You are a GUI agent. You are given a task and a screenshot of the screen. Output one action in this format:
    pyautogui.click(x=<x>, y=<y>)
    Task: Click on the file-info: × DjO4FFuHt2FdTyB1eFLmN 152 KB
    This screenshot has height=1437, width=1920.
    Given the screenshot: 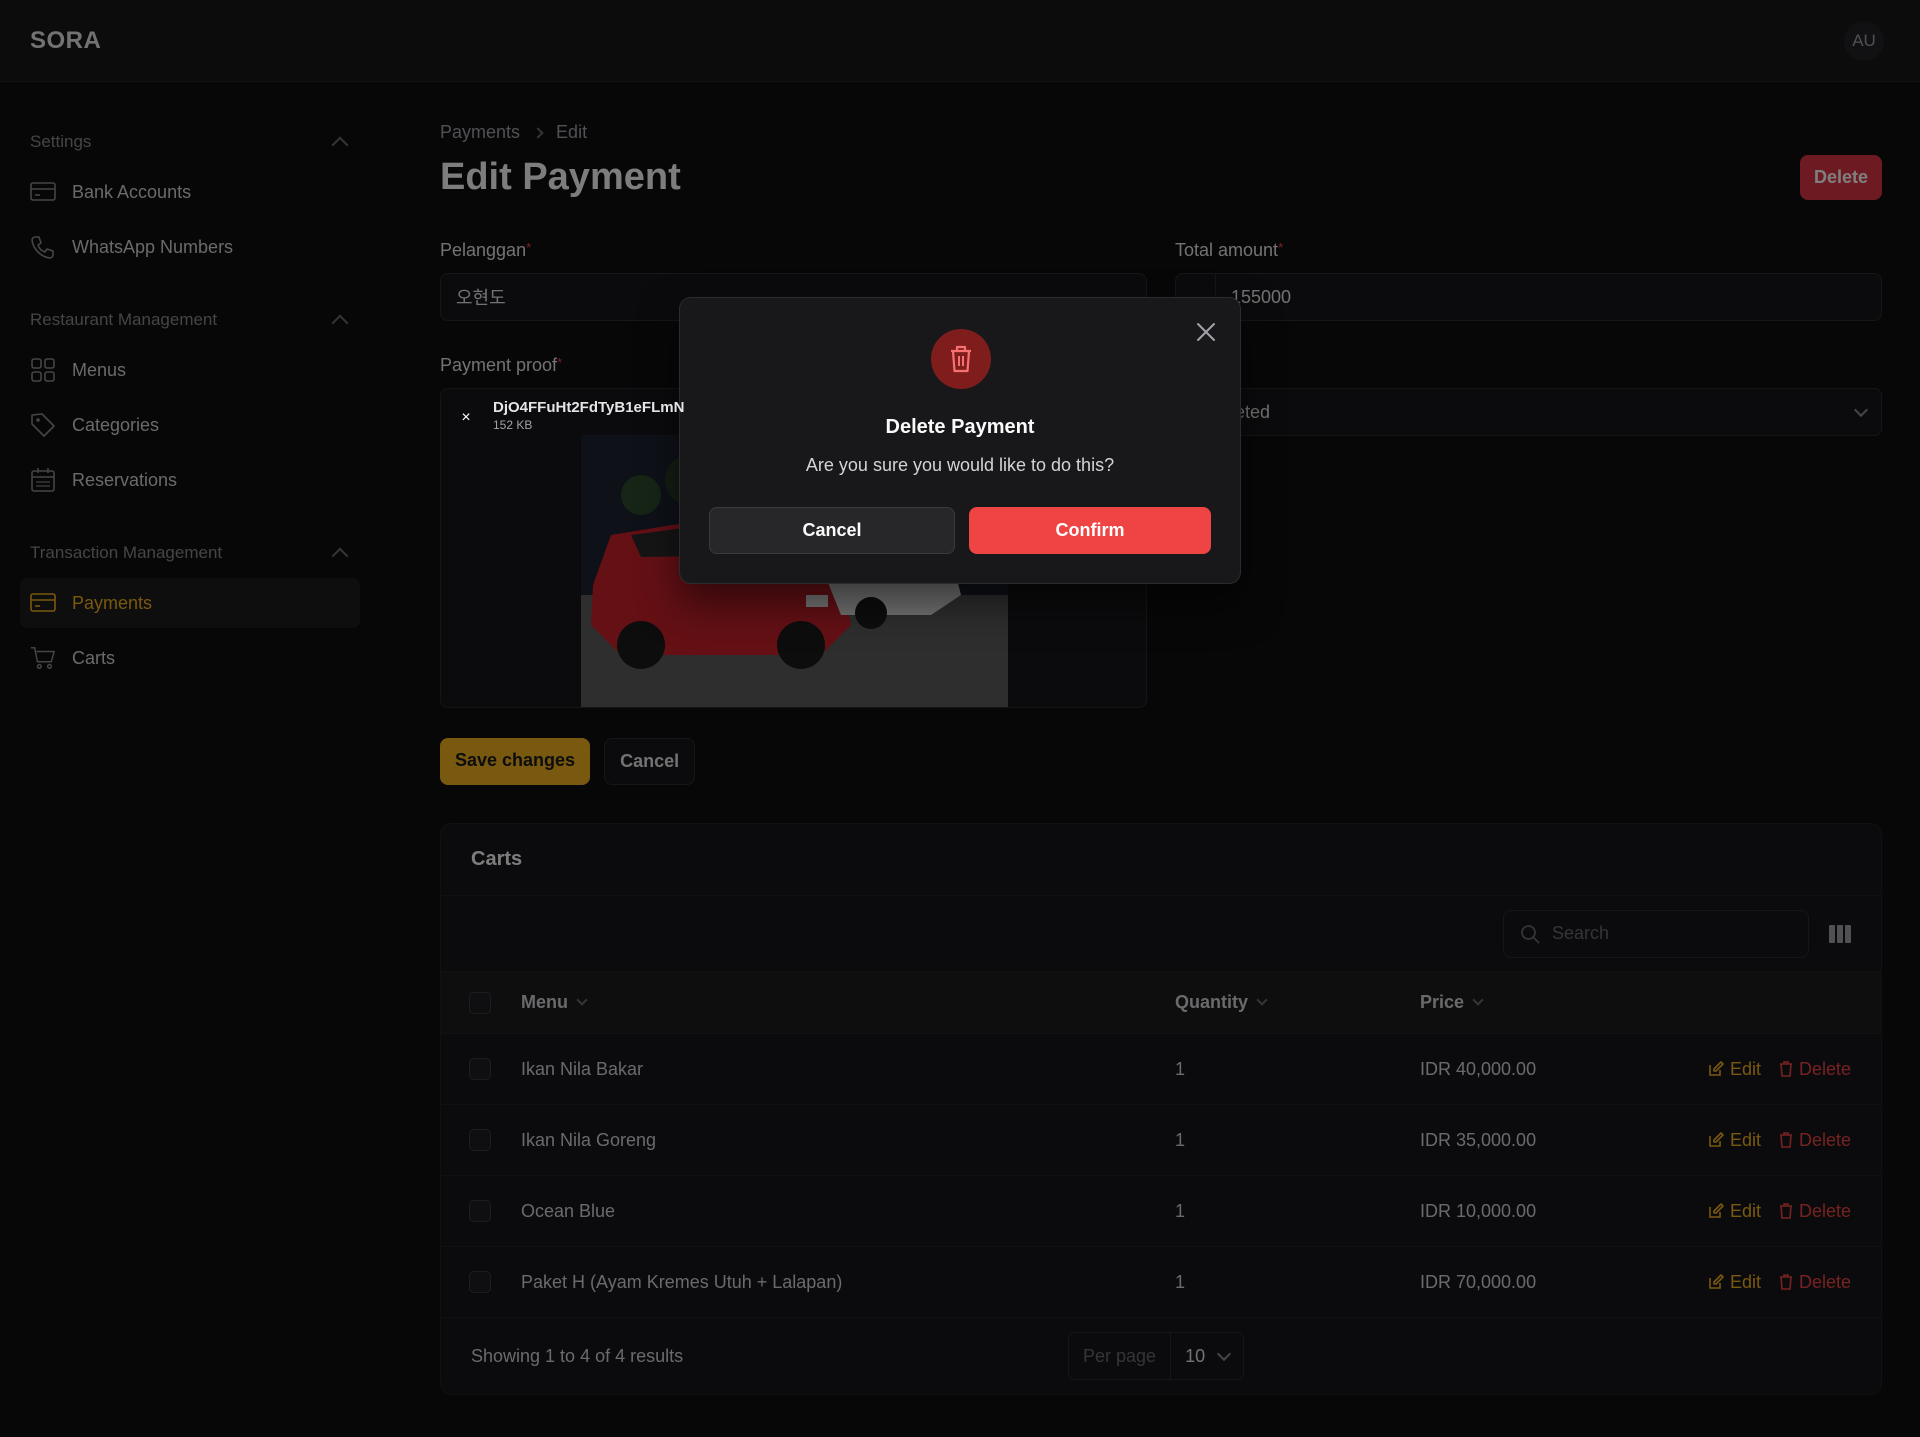 What is the action you would take?
    pyautogui.click(x=569, y=415)
    